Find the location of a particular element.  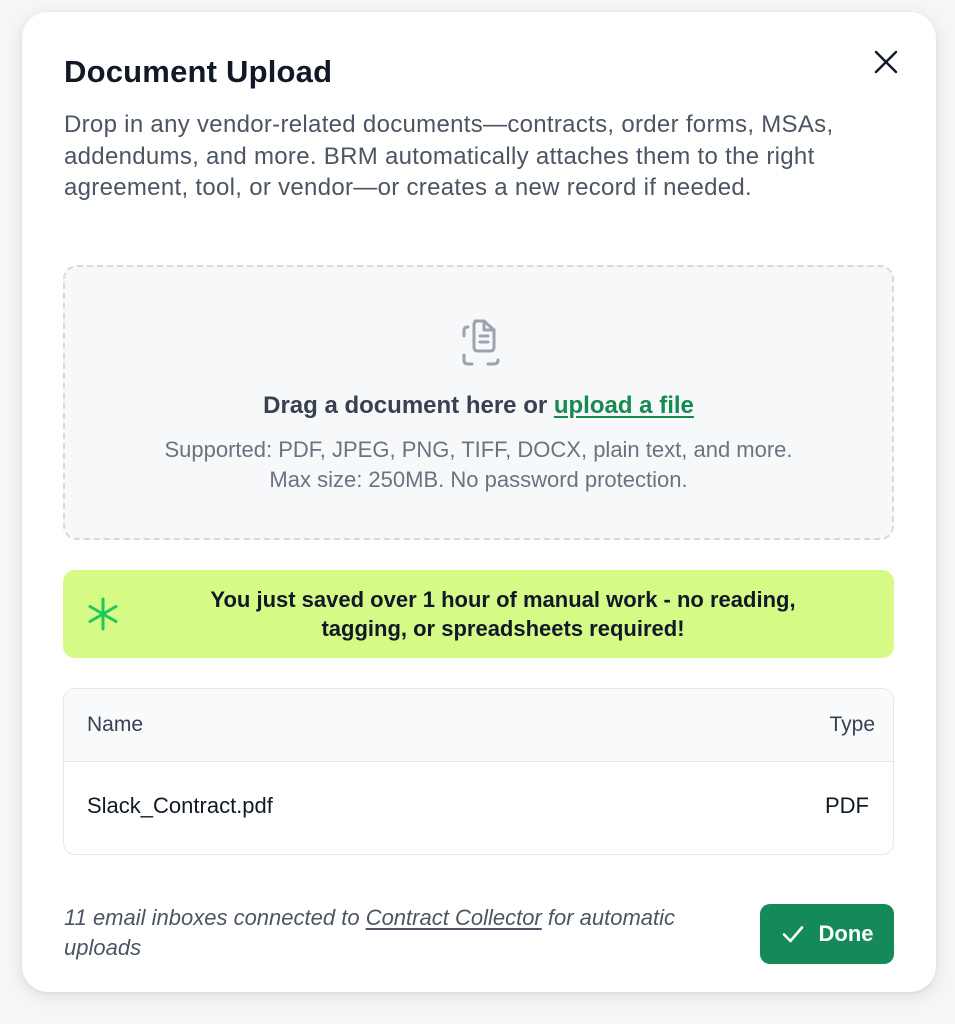

size-limit-text: Max size: 250MB. No password protection. is located at coordinates (478, 479).